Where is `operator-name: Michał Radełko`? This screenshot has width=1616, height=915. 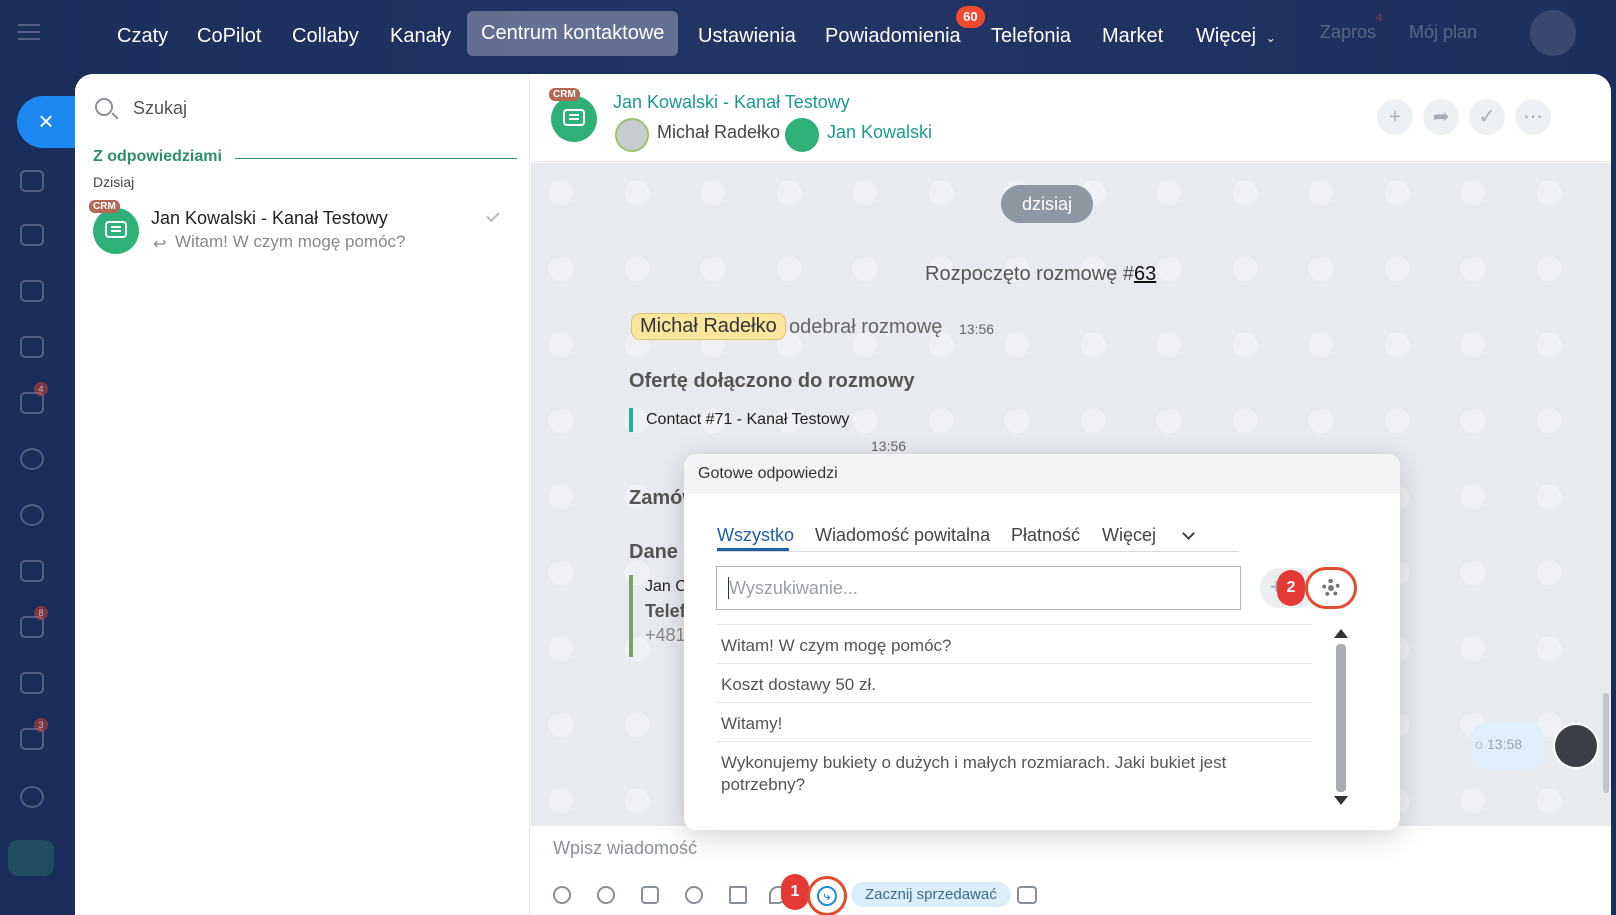 operator-name: Michał Radełko is located at coordinates (718, 132).